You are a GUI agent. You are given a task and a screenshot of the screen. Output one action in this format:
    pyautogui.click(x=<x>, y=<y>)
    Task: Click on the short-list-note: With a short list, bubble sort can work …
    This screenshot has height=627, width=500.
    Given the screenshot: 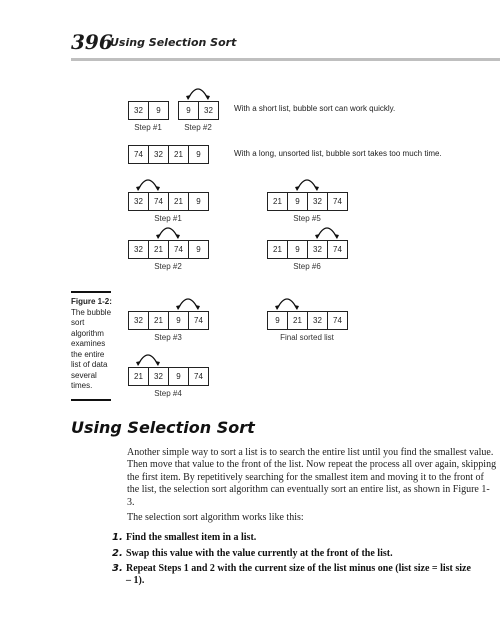 What is the action you would take?
    pyautogui.click(x=315, y=108)
    